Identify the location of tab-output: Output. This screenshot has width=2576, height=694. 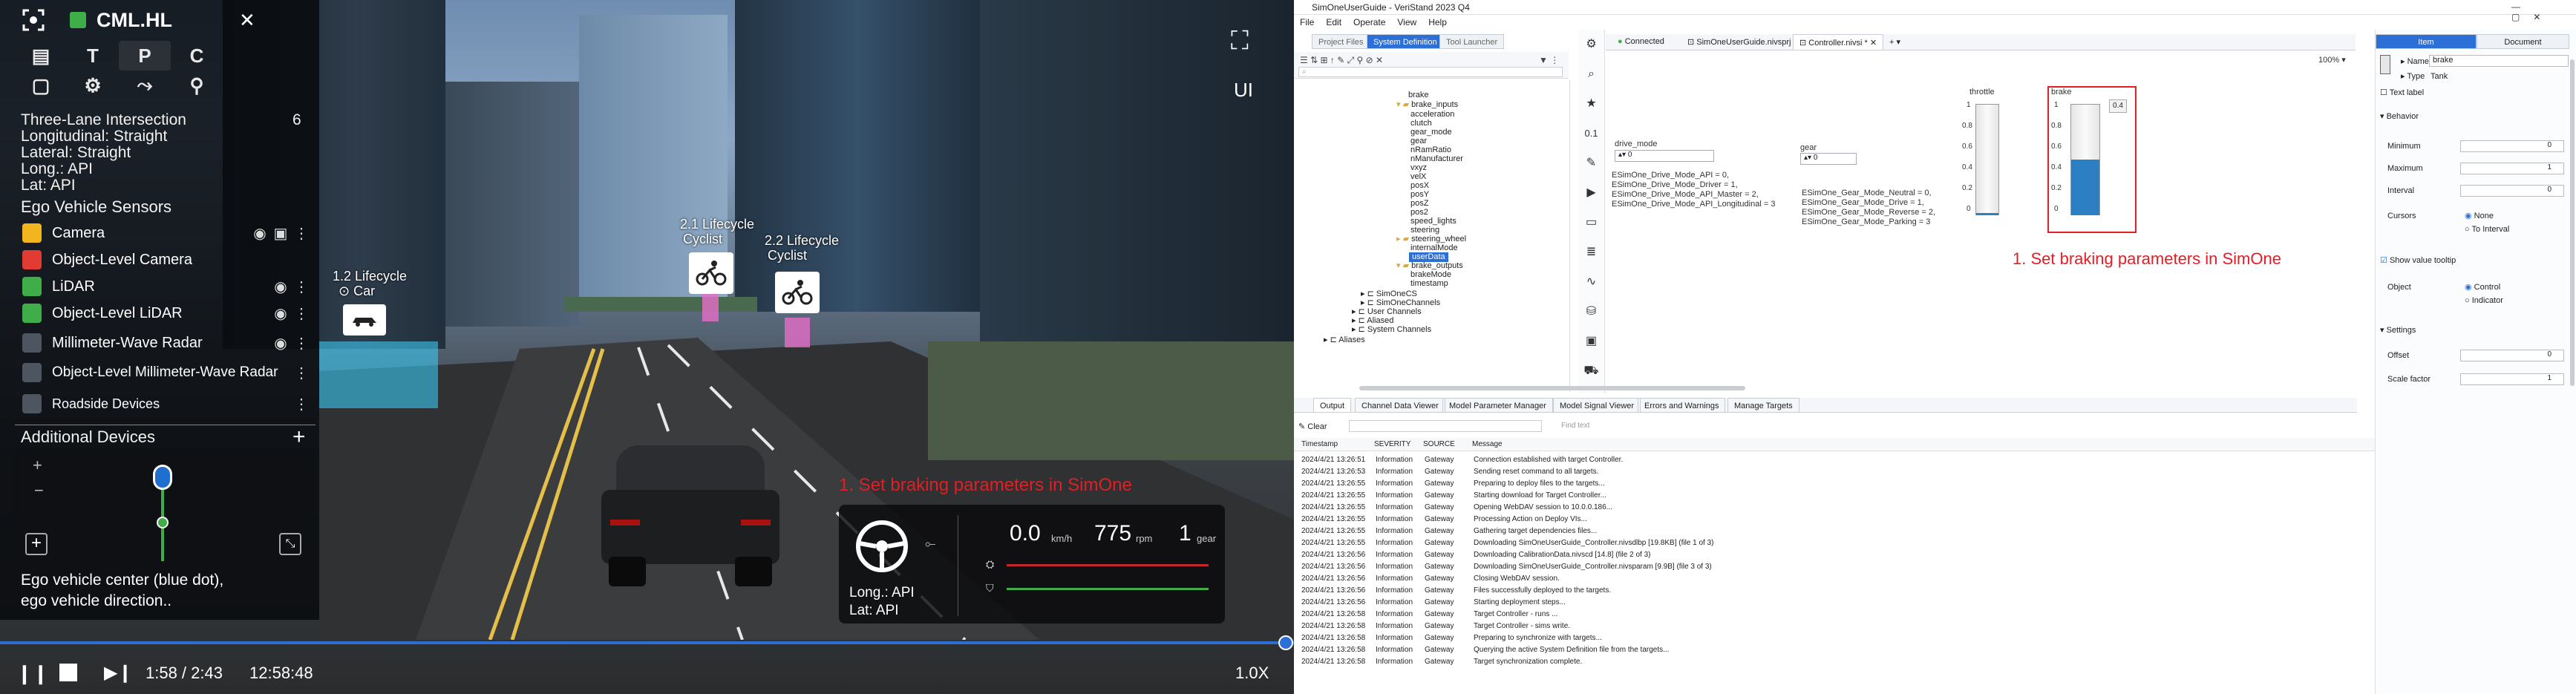
(1332, 405).